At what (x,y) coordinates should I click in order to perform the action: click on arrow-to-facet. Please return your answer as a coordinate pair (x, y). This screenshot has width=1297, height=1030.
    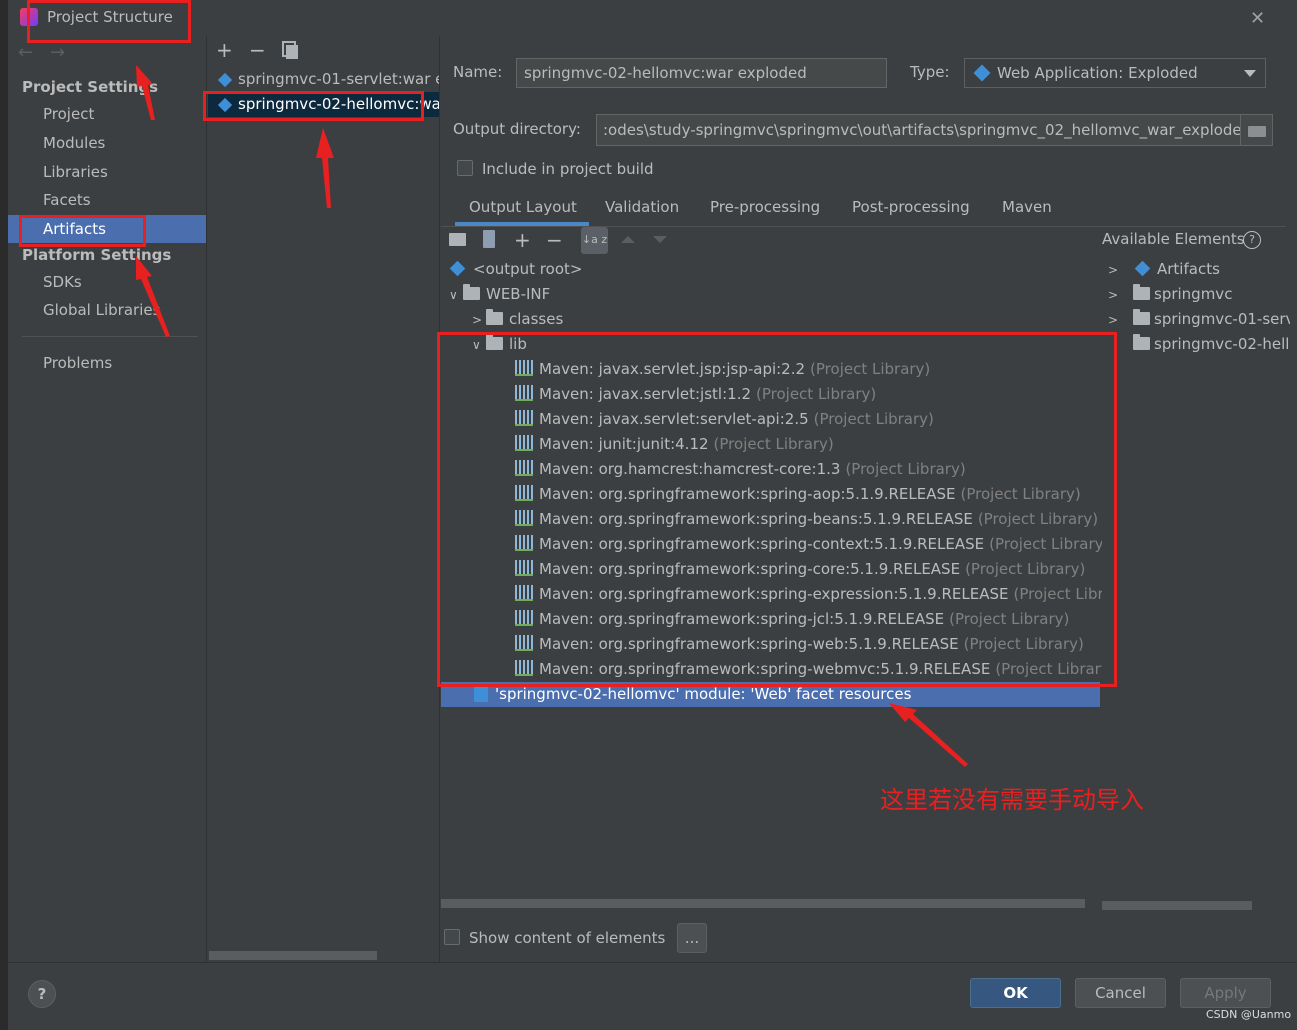
    Looking at the image, I should click on (928, 735).